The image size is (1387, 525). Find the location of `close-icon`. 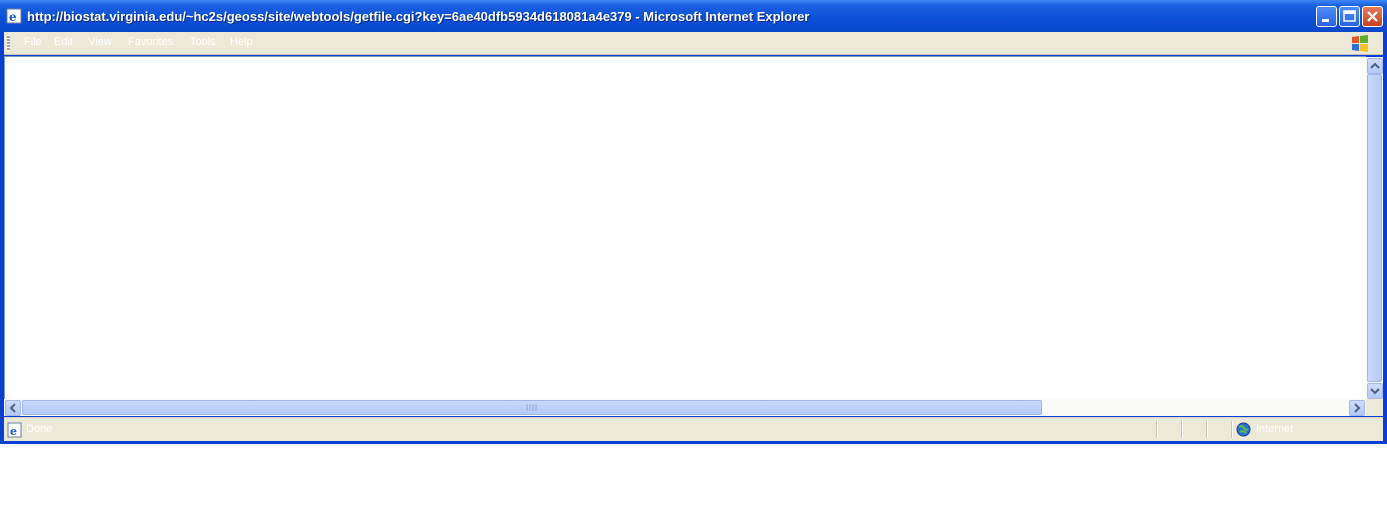

close-icon is located at coordinates (1372, 16).